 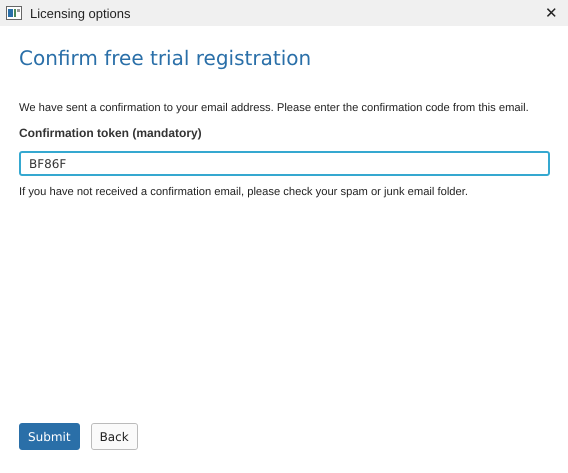 What do you see at coordinates (274, 108) in the screenshot?
I see `intro-text: We have sent a confirmation to your email address. Please enter the confirmation code from this email.` at bounding box center [274, 108].